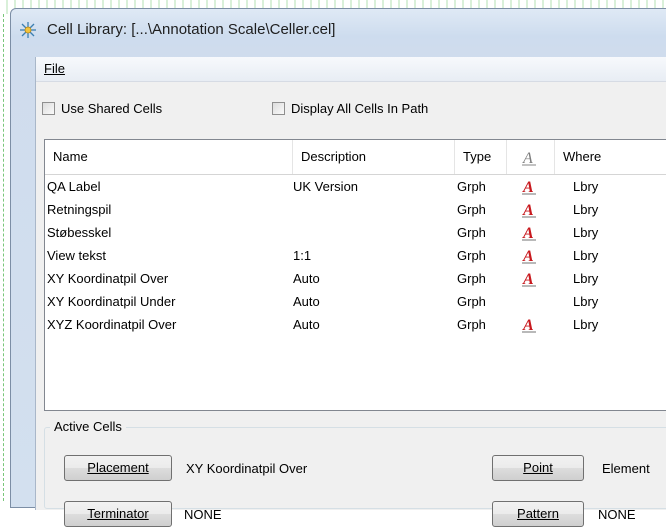  Describe the element at coordinates (626, 468) in the screenshot. I see `point-value: Element` at that location.